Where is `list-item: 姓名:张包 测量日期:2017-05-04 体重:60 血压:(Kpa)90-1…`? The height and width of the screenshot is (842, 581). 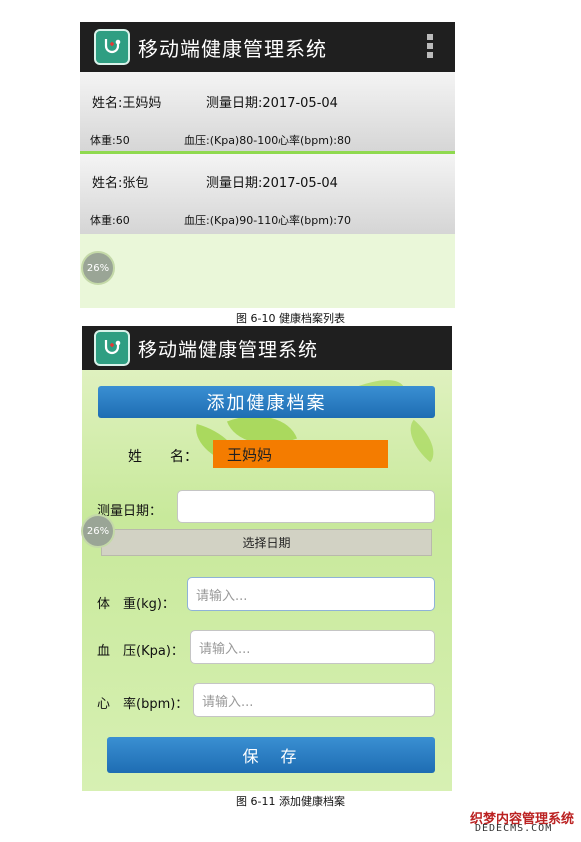
list-item: 姓名:张包 测量日期:2017-05-04 体重:60 血压:(Kpa)90-1… is located at coordinates (267, 194).